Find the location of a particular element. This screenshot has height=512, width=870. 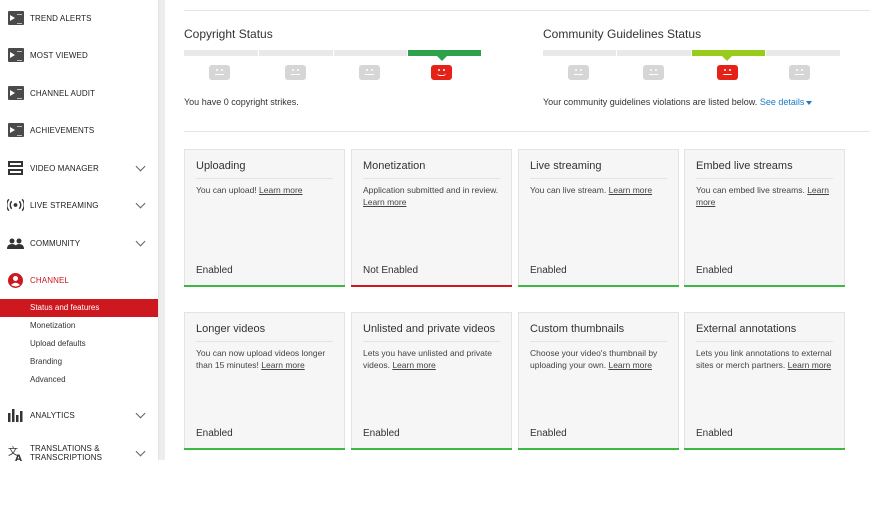

feature-description-text: You can upload! is located at coordinates (226, 190).